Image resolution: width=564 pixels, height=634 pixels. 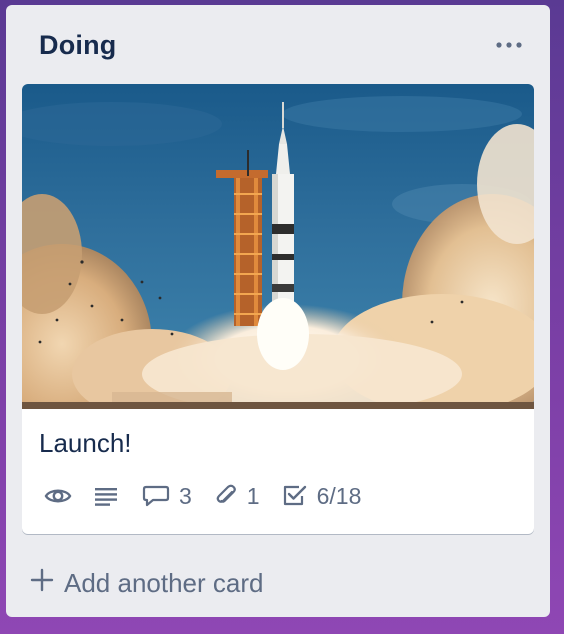 What do you see at coordinates (278, 45) in the screenshot?
I see `list-header: Doing` at bounding box center [278, 45].